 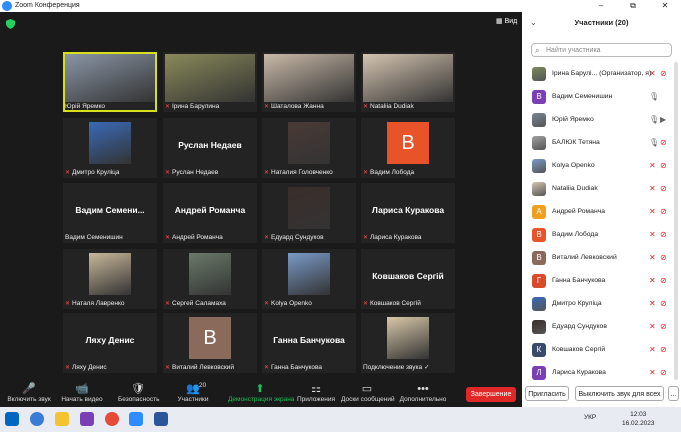 I want to click on participant-row: В Вадим Лобода ✕ ⊘, so click(x=601, y=235).